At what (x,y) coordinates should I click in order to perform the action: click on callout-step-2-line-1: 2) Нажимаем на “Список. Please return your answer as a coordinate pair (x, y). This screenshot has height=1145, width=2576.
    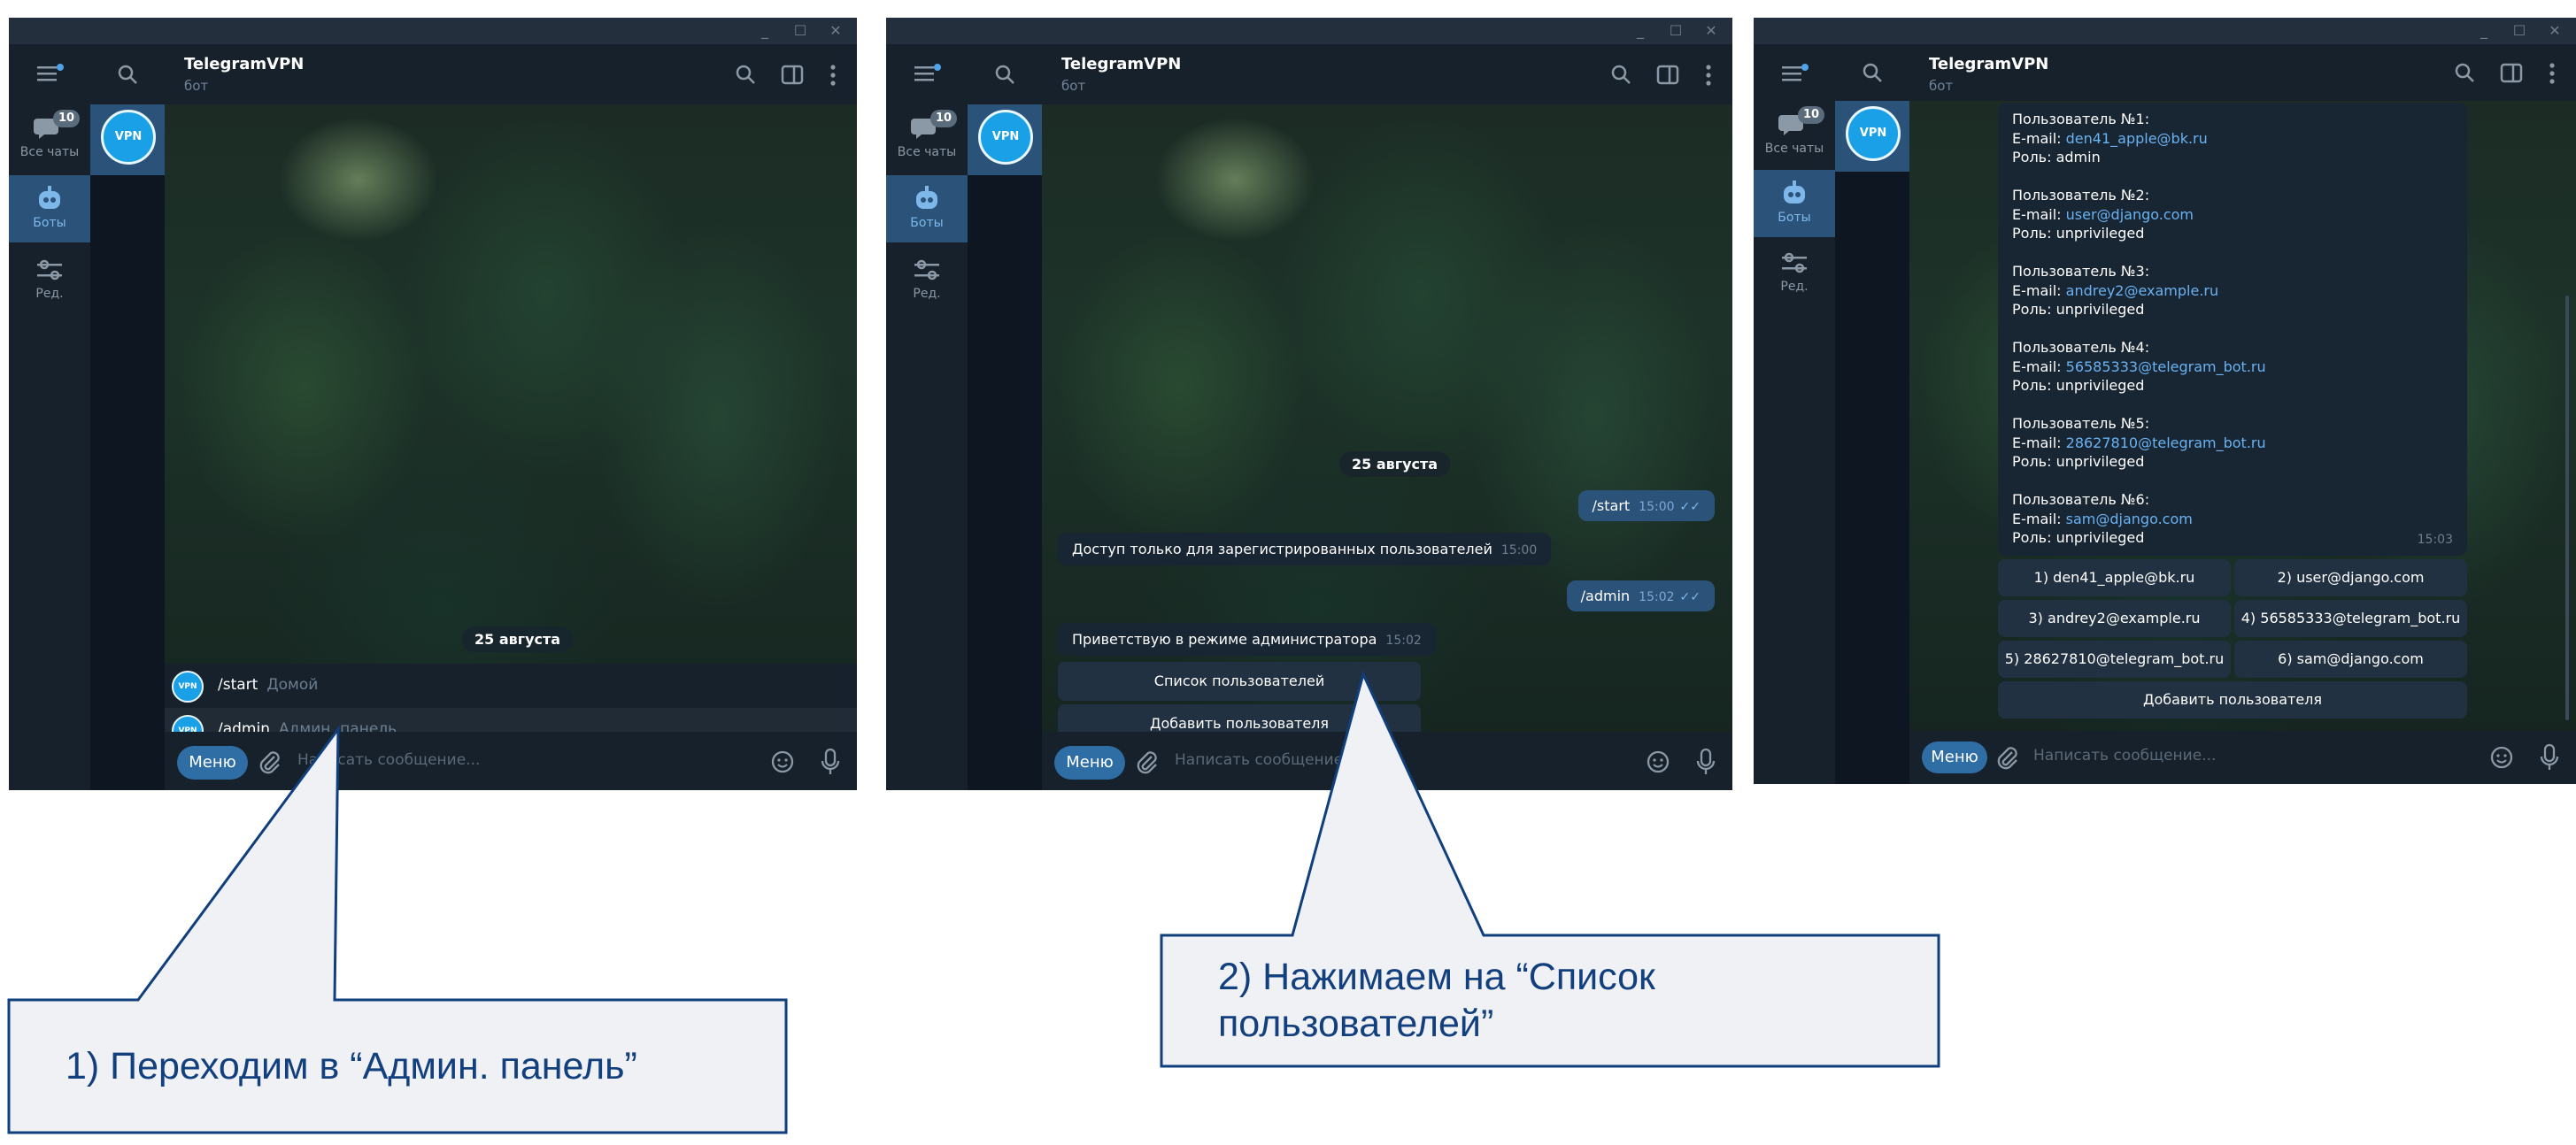
    Looking at the image, I should click on (1436, 977).